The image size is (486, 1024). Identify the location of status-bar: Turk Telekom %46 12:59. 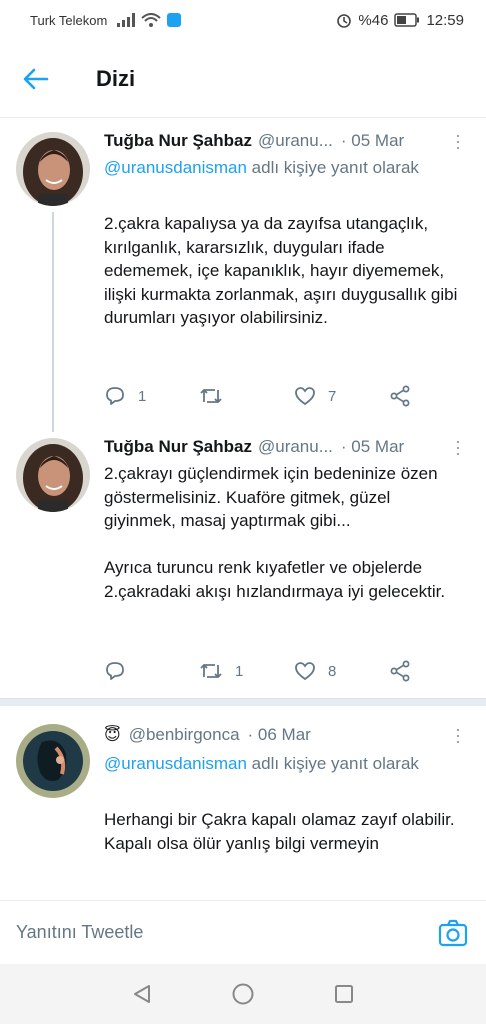
(243, 20).